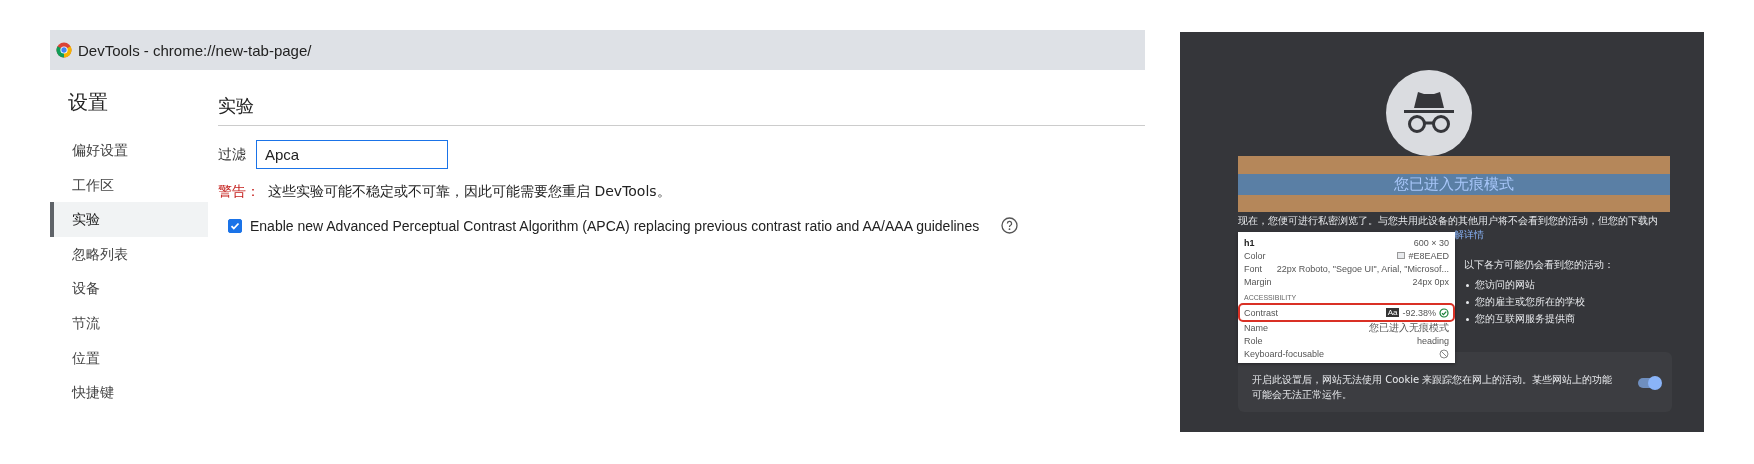  Describe the element at coordinates (469, 192) in the screenshot. I see `warning-text: 这些实验可能不稳定或不可靠，因此可能需要您重启 DevTools。` at that location.